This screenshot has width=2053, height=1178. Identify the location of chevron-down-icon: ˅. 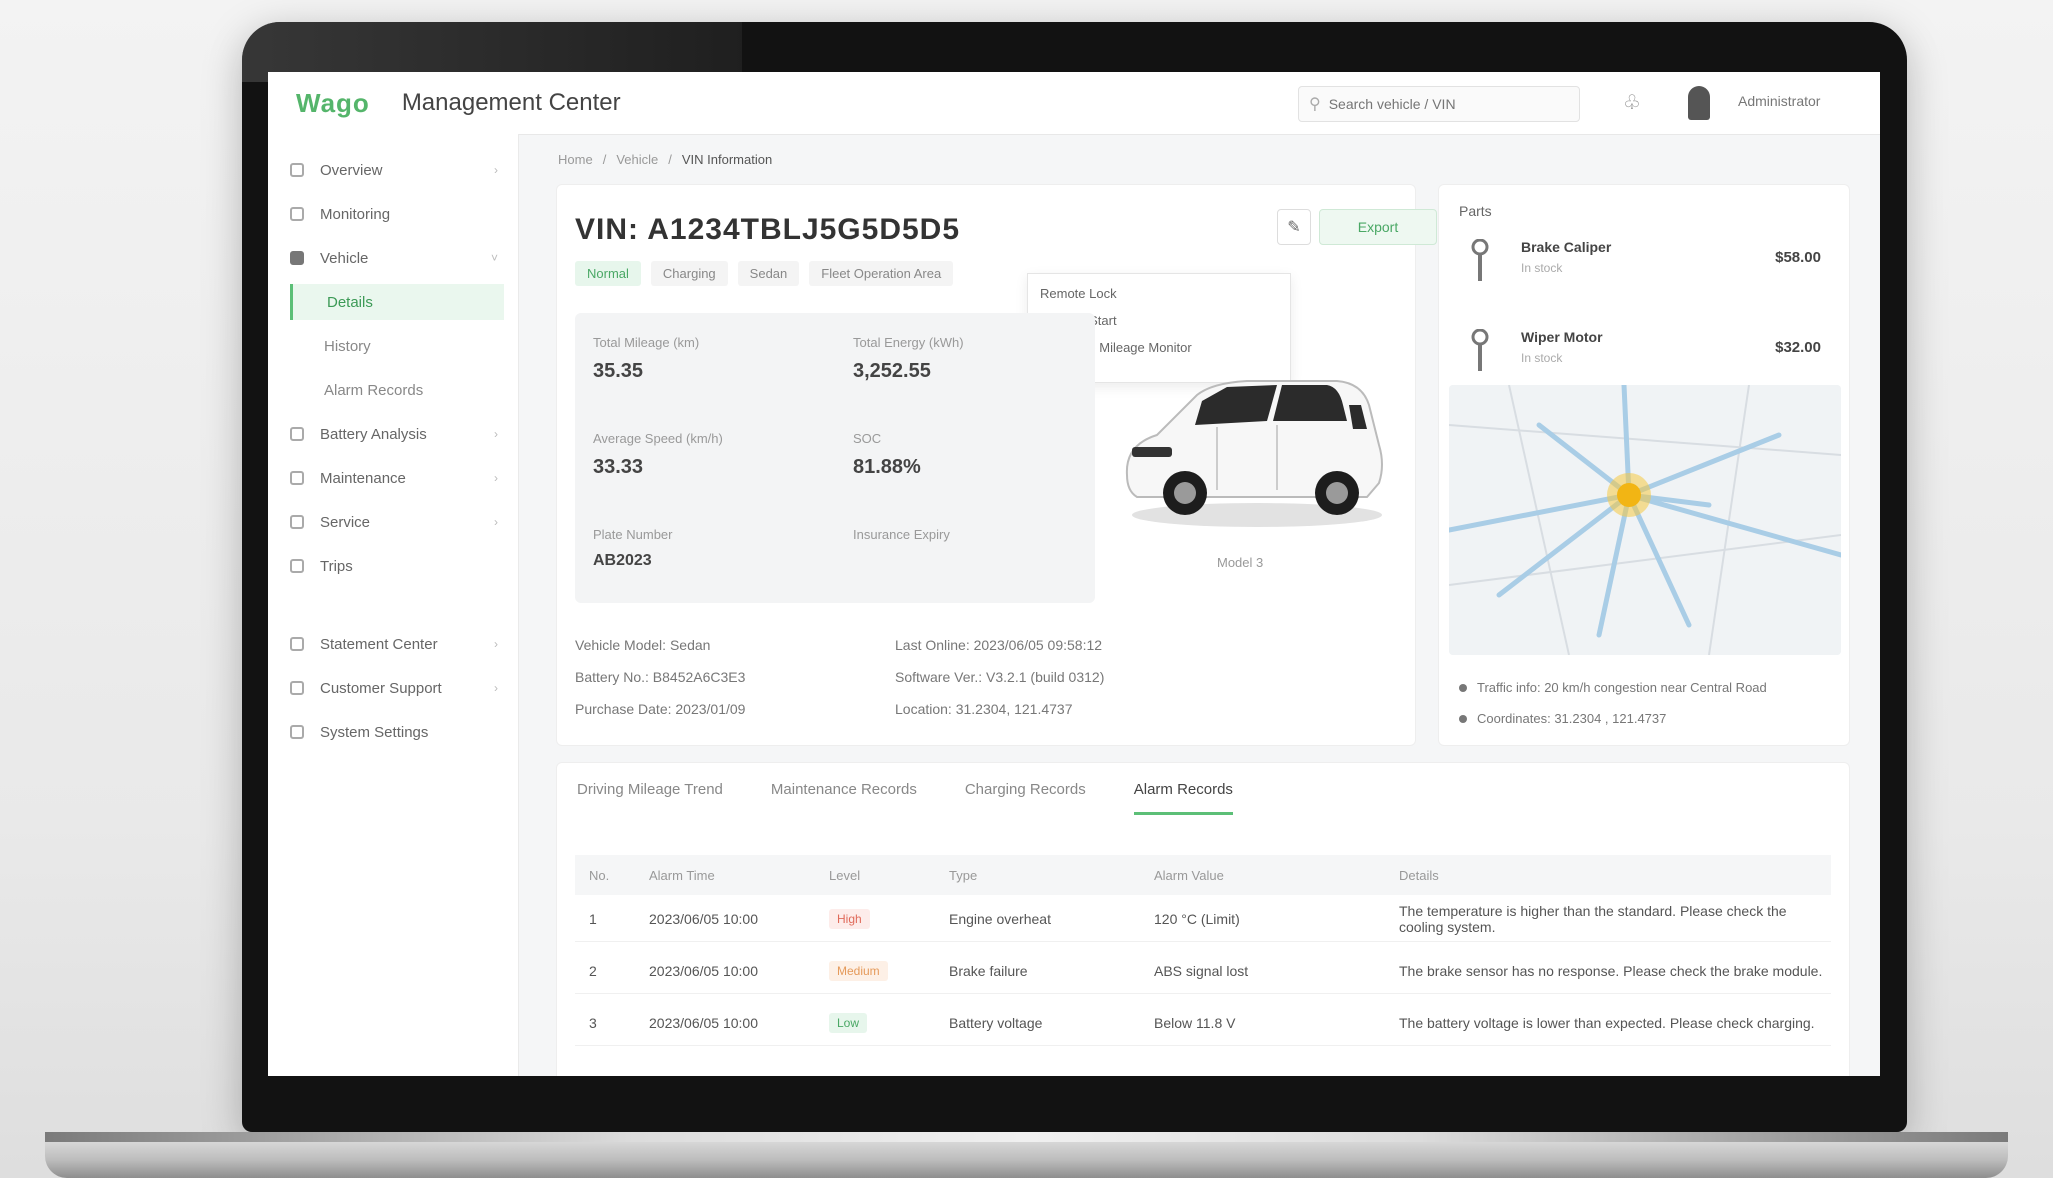
(494, 258).